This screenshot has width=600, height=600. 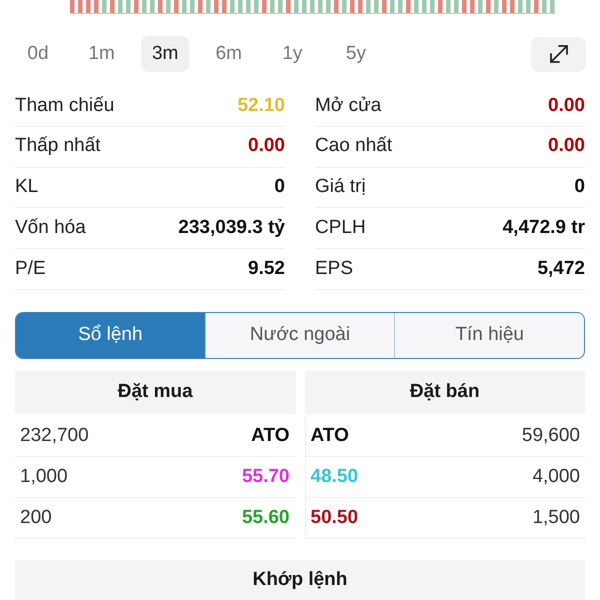 I want to click on bid-volume: 200, so click(x=36, y=518).